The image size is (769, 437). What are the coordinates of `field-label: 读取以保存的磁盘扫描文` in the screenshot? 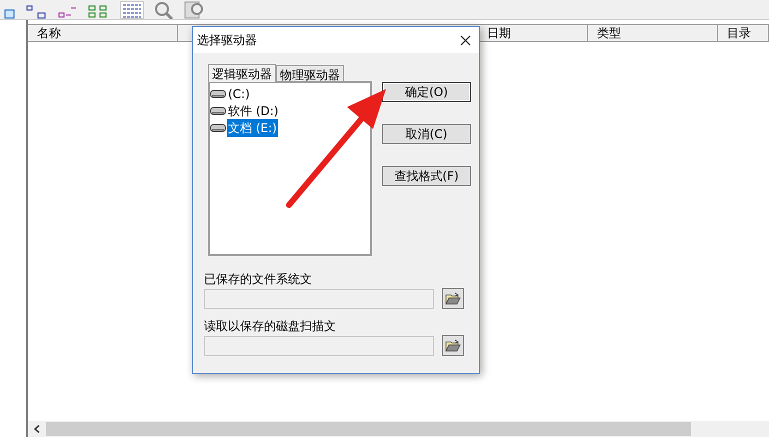 It's located at (270, 326).